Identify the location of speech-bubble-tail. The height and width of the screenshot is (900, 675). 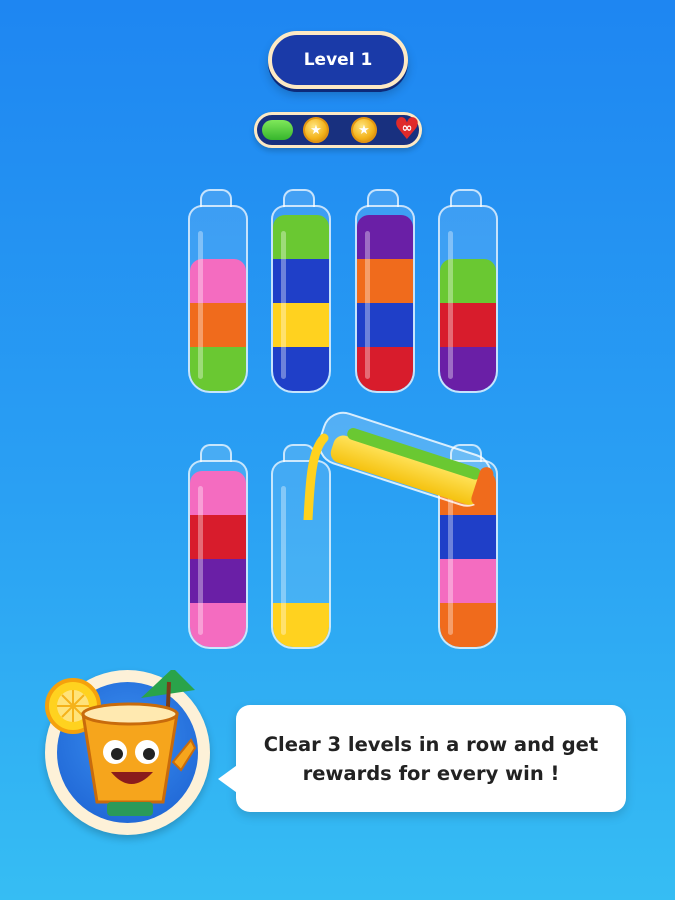
(229, 779).